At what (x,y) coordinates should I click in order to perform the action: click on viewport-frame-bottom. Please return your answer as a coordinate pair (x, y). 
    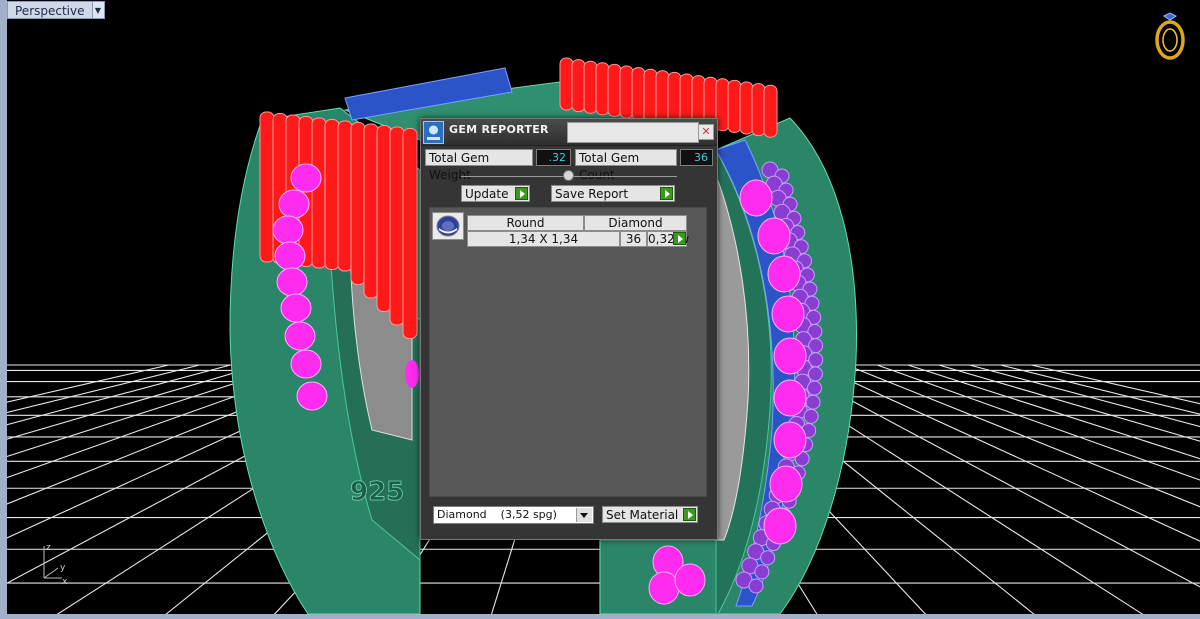
    Looking at the image, I should click on (600, 616).